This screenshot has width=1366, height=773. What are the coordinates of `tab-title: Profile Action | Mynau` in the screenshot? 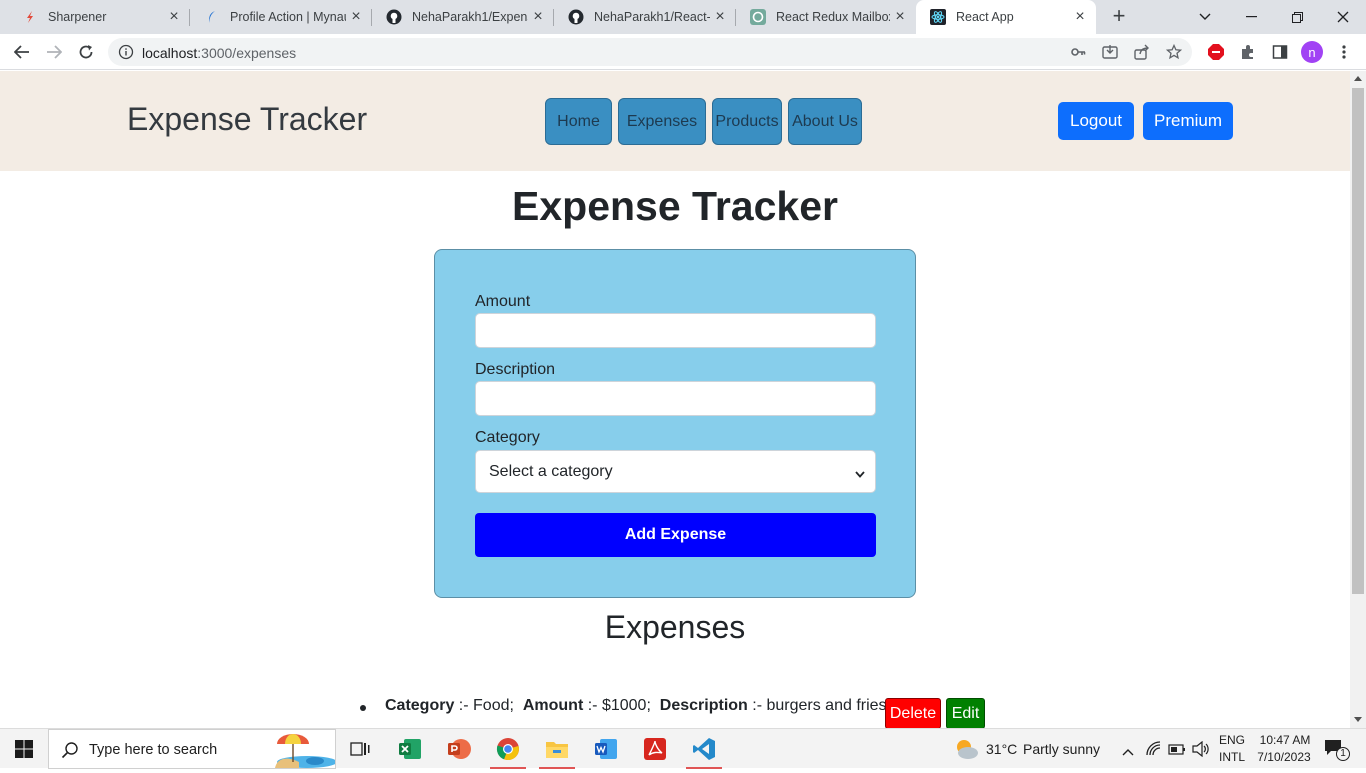 It's located at (288, 17).